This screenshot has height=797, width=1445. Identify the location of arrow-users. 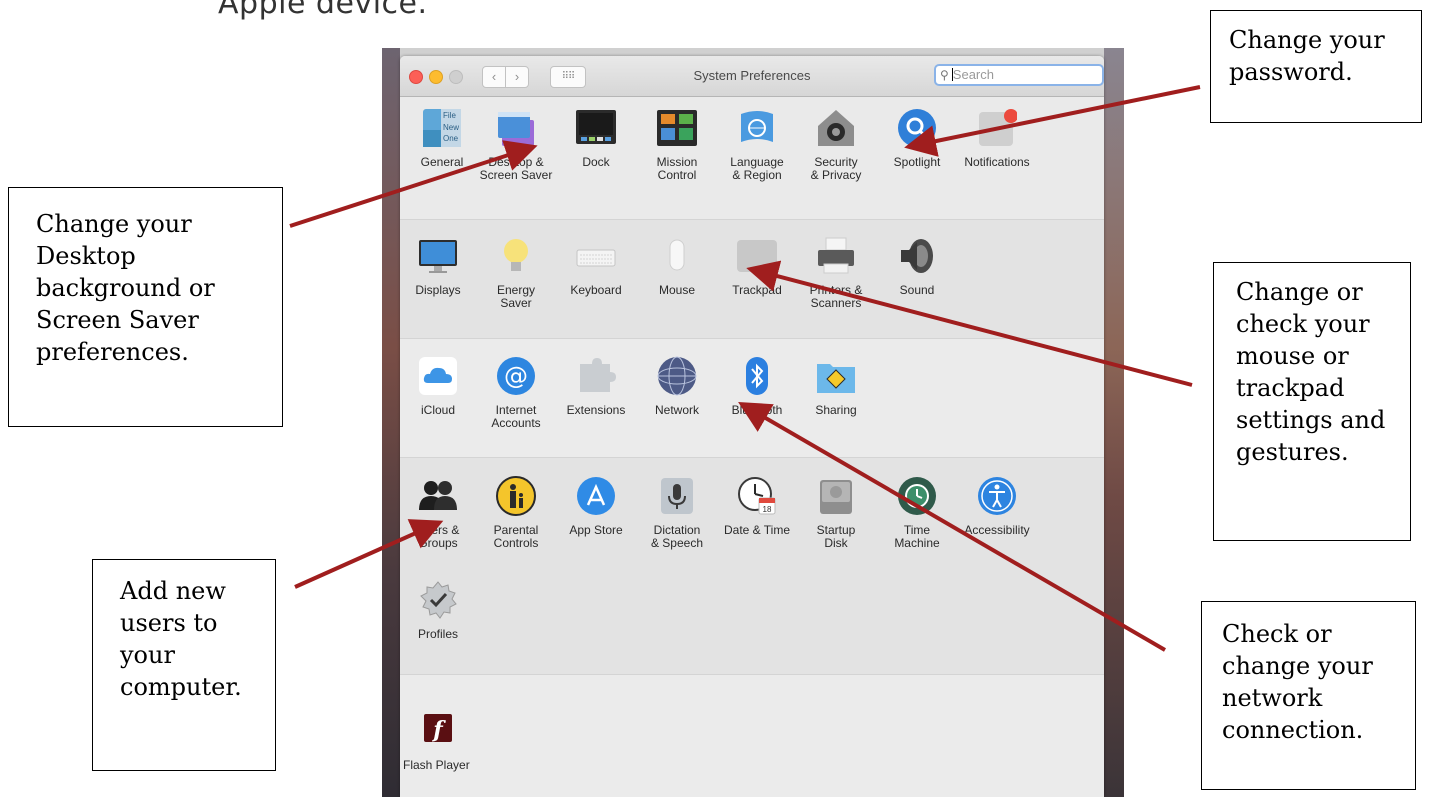
(369, 554).